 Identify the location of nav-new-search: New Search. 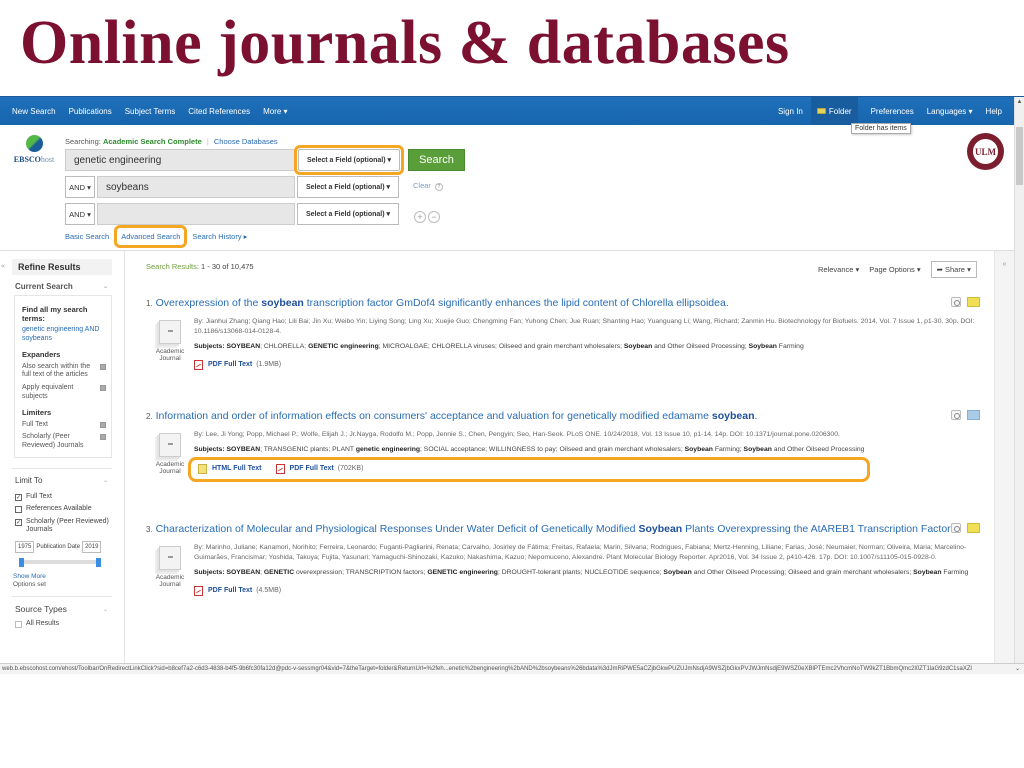
(34, 111).